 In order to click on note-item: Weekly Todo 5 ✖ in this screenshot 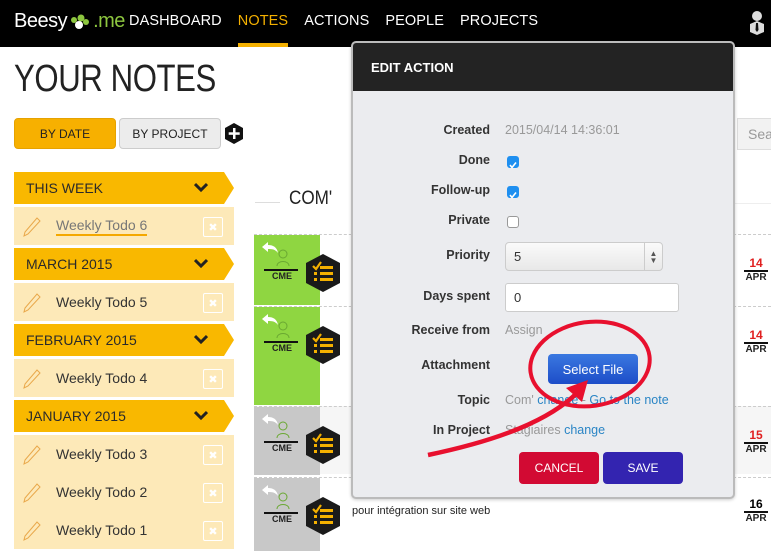, I will do `click(124, 302)`.